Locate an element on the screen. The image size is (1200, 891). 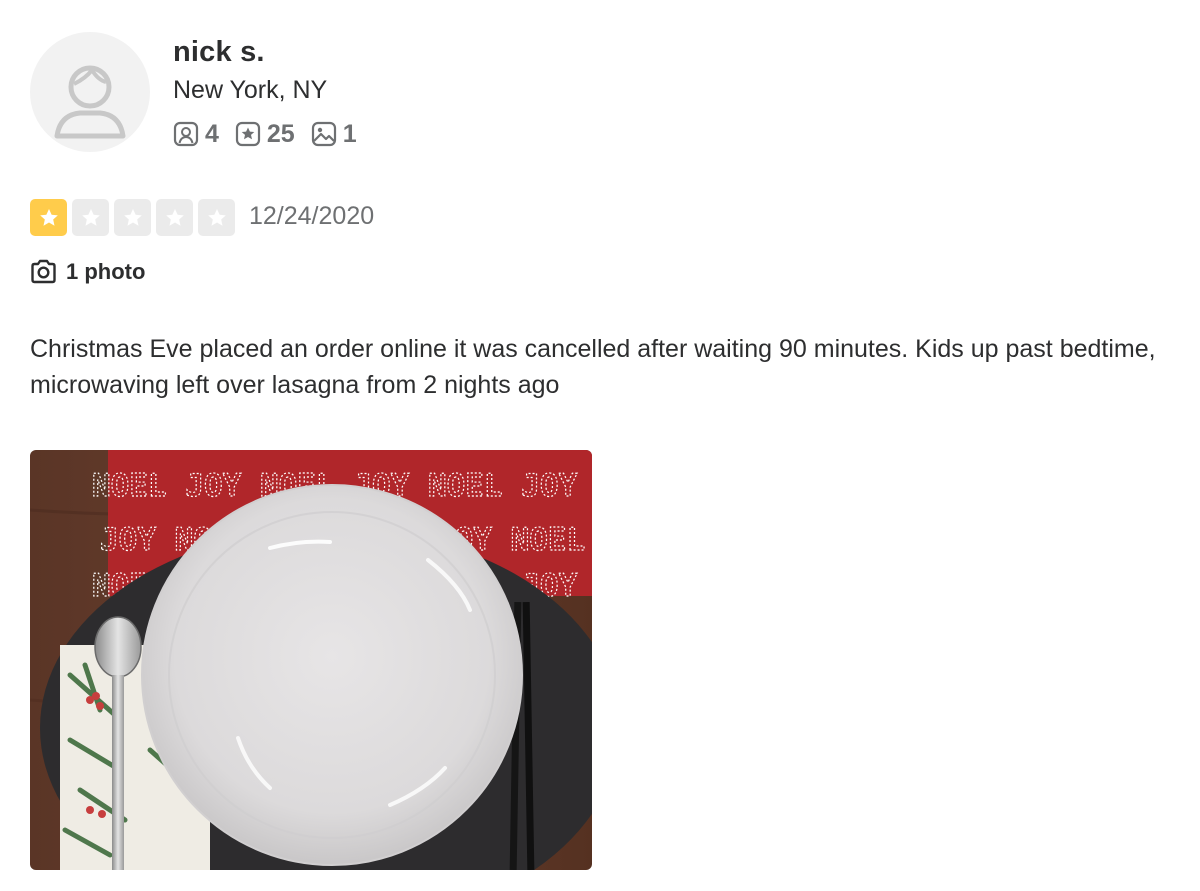
reviews-count: 25 is located at coordinates (280, 133).